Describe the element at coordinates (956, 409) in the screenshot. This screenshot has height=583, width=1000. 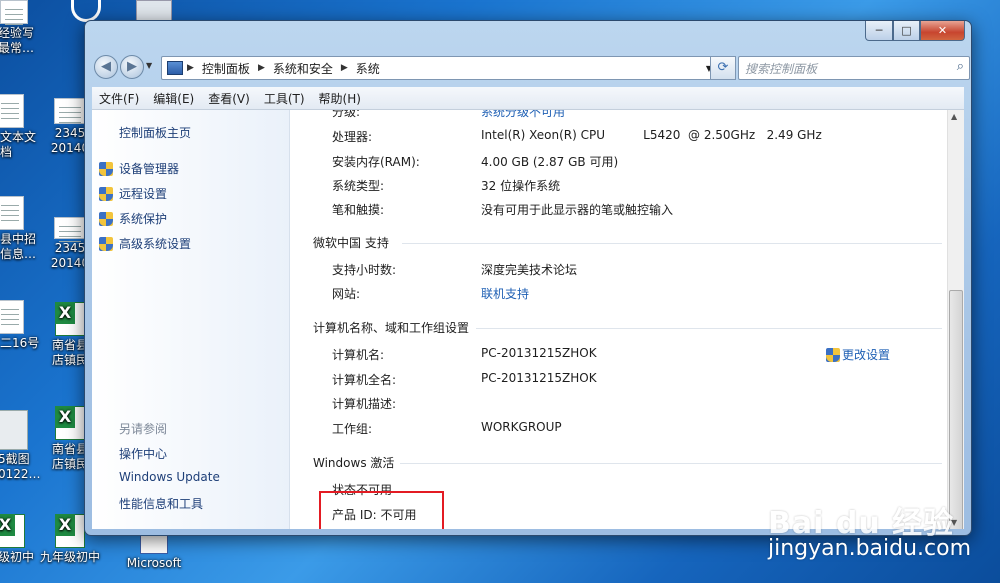
I see `scrollbar-thumb` at that location.